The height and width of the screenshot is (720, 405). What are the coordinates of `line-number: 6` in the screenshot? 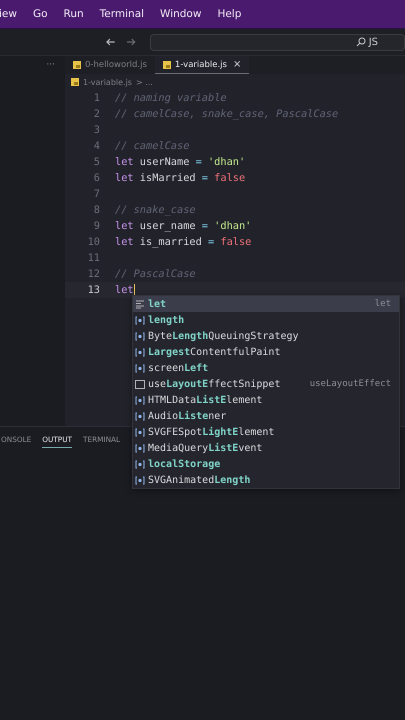 It's located at (96, 178).